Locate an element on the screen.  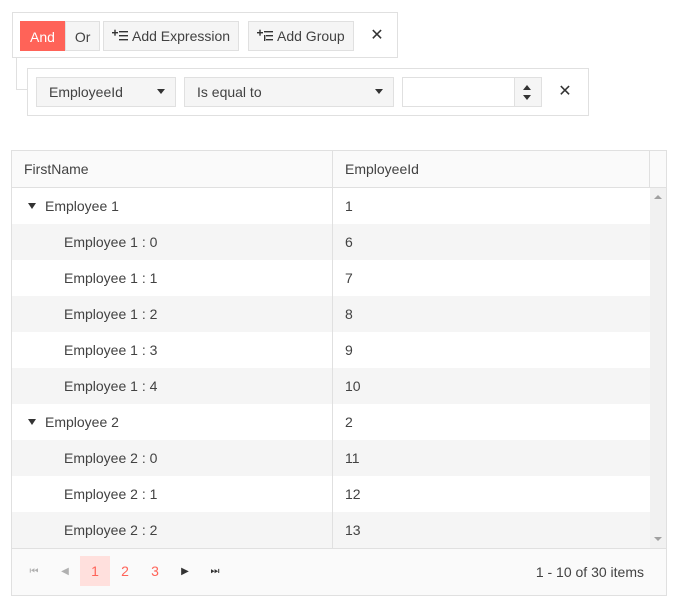
scroll-down-icon is located at coordinates (658, 539).